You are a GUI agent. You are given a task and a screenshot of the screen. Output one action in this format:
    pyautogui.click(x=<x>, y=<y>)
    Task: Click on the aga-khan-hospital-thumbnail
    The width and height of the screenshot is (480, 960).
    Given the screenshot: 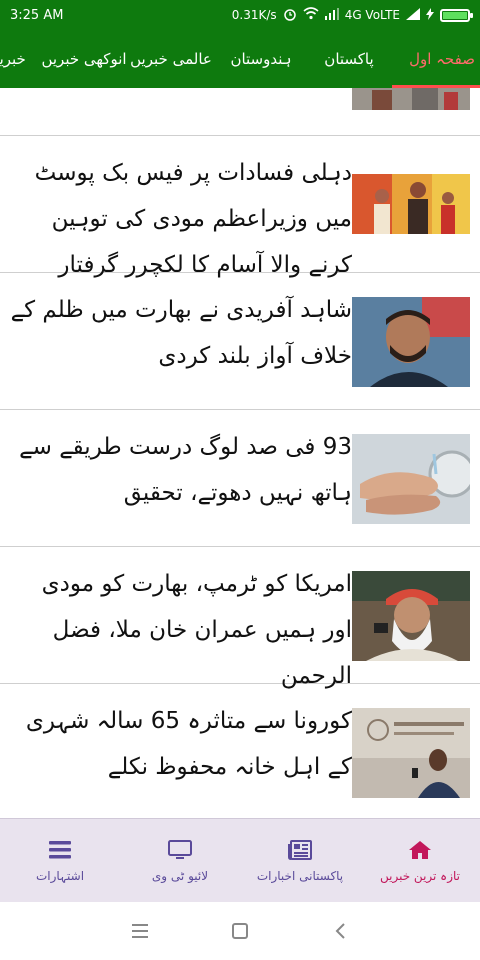 What is the action you would take?
    pyautogui.click(x=411, y=753)
    